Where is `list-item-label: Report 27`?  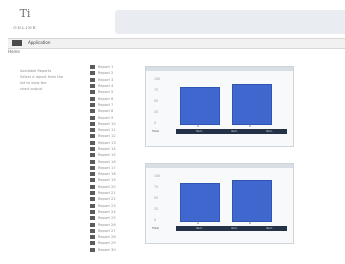
list-item-label: Report 27 is located at coordinates (107, 230).